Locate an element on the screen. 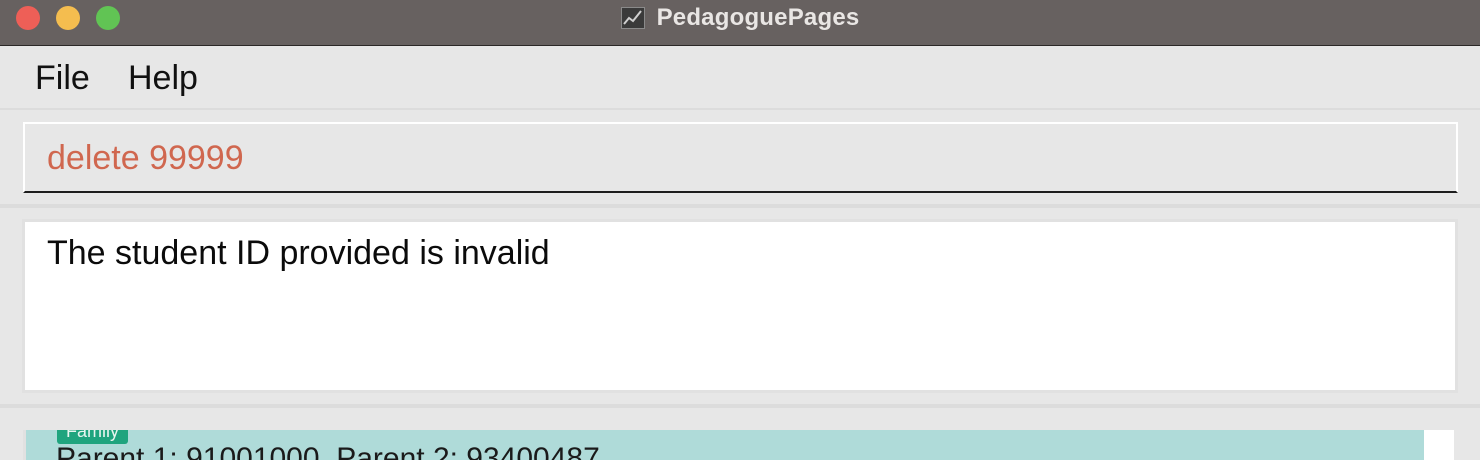 This screenshot has height=460, width=1480. window-title-area: PedagoguePages is located at coordinates (740, 18).